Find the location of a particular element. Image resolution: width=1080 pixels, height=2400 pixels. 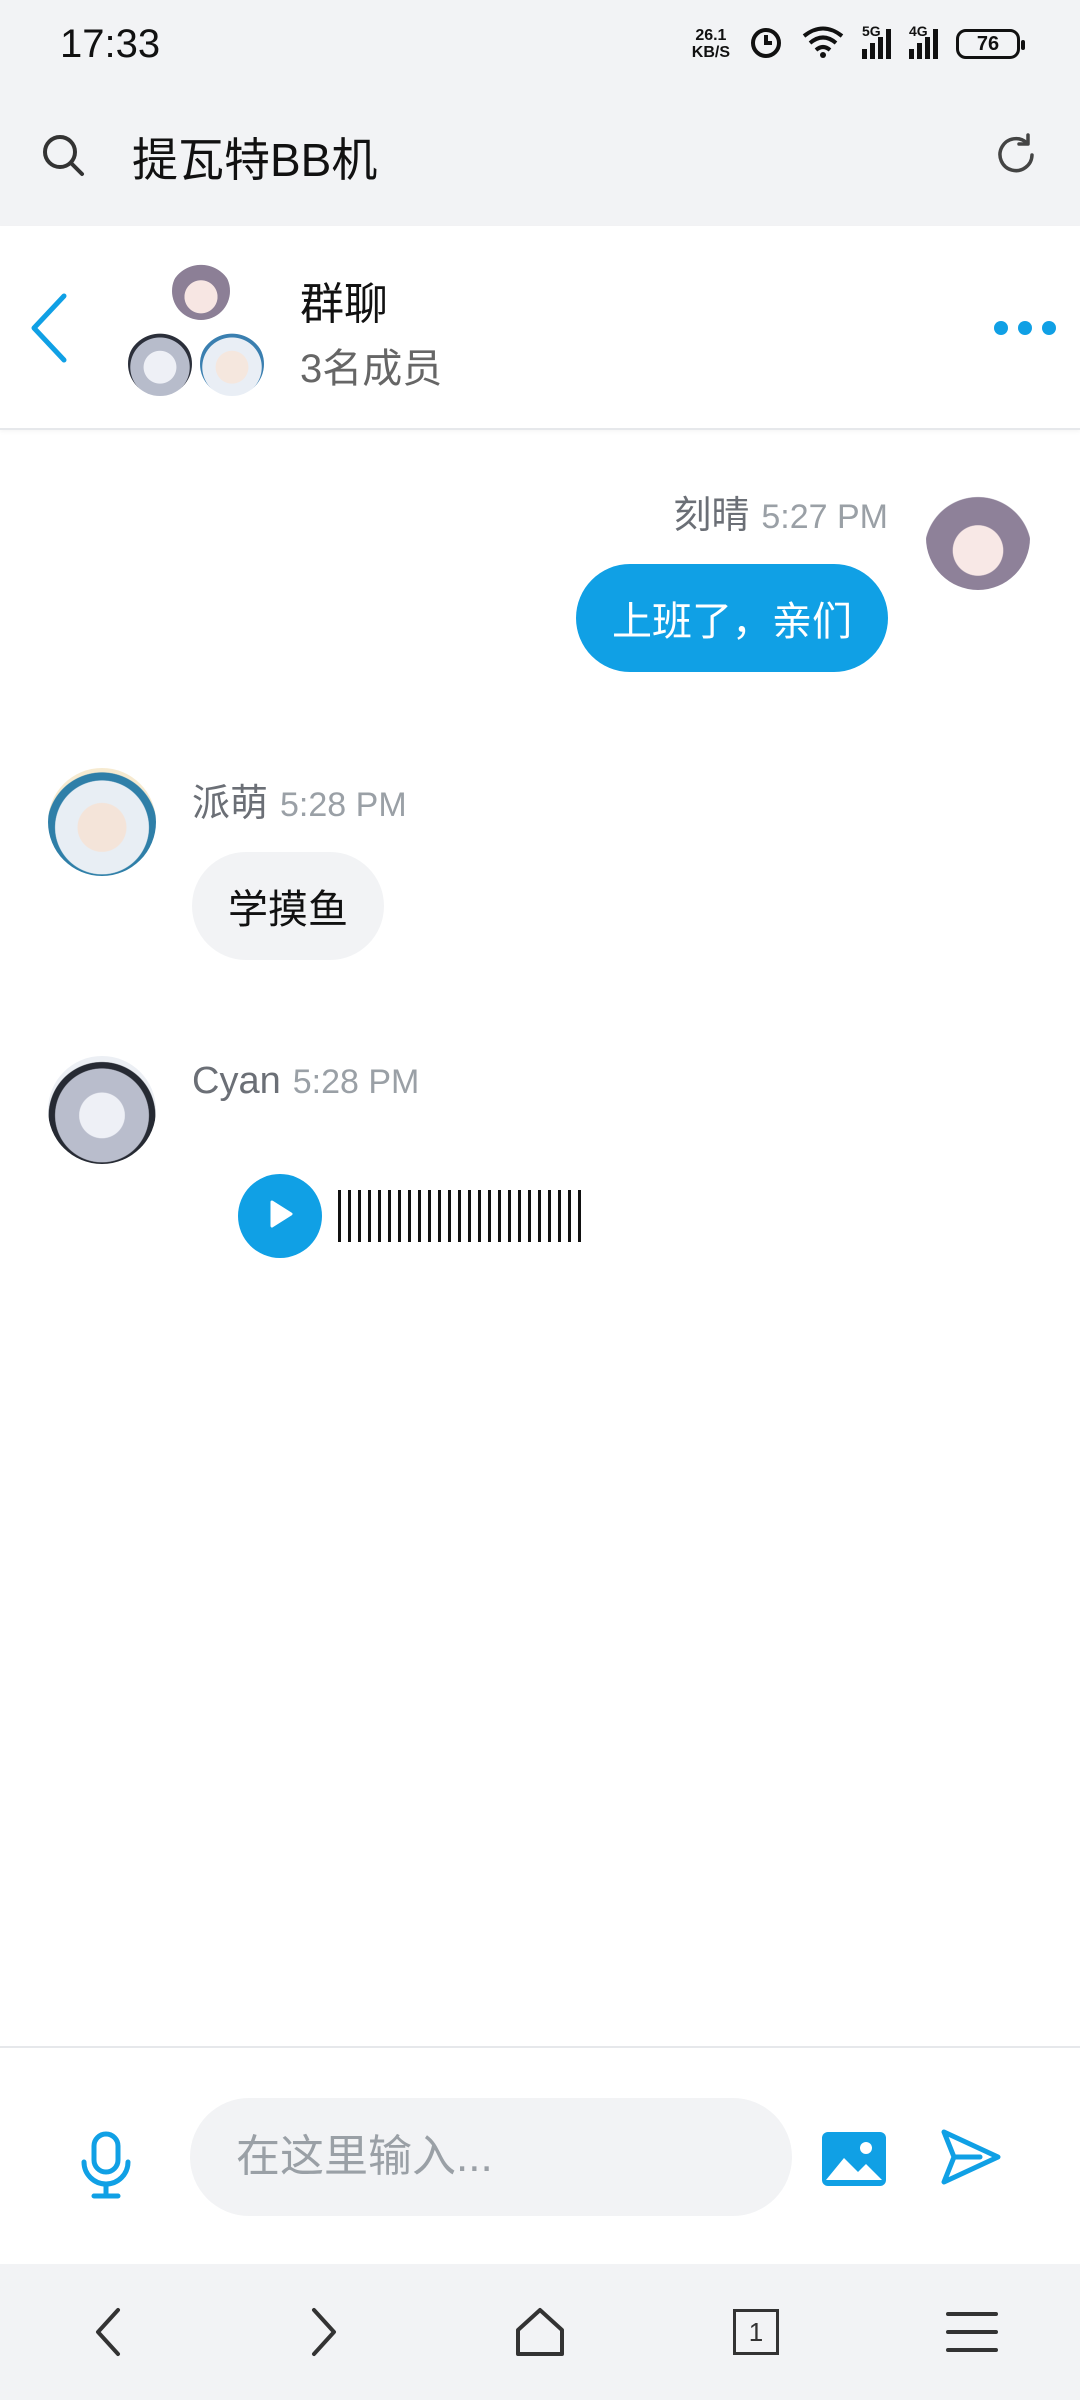

status-time: 17:33 is located at coordinates (110, 43).